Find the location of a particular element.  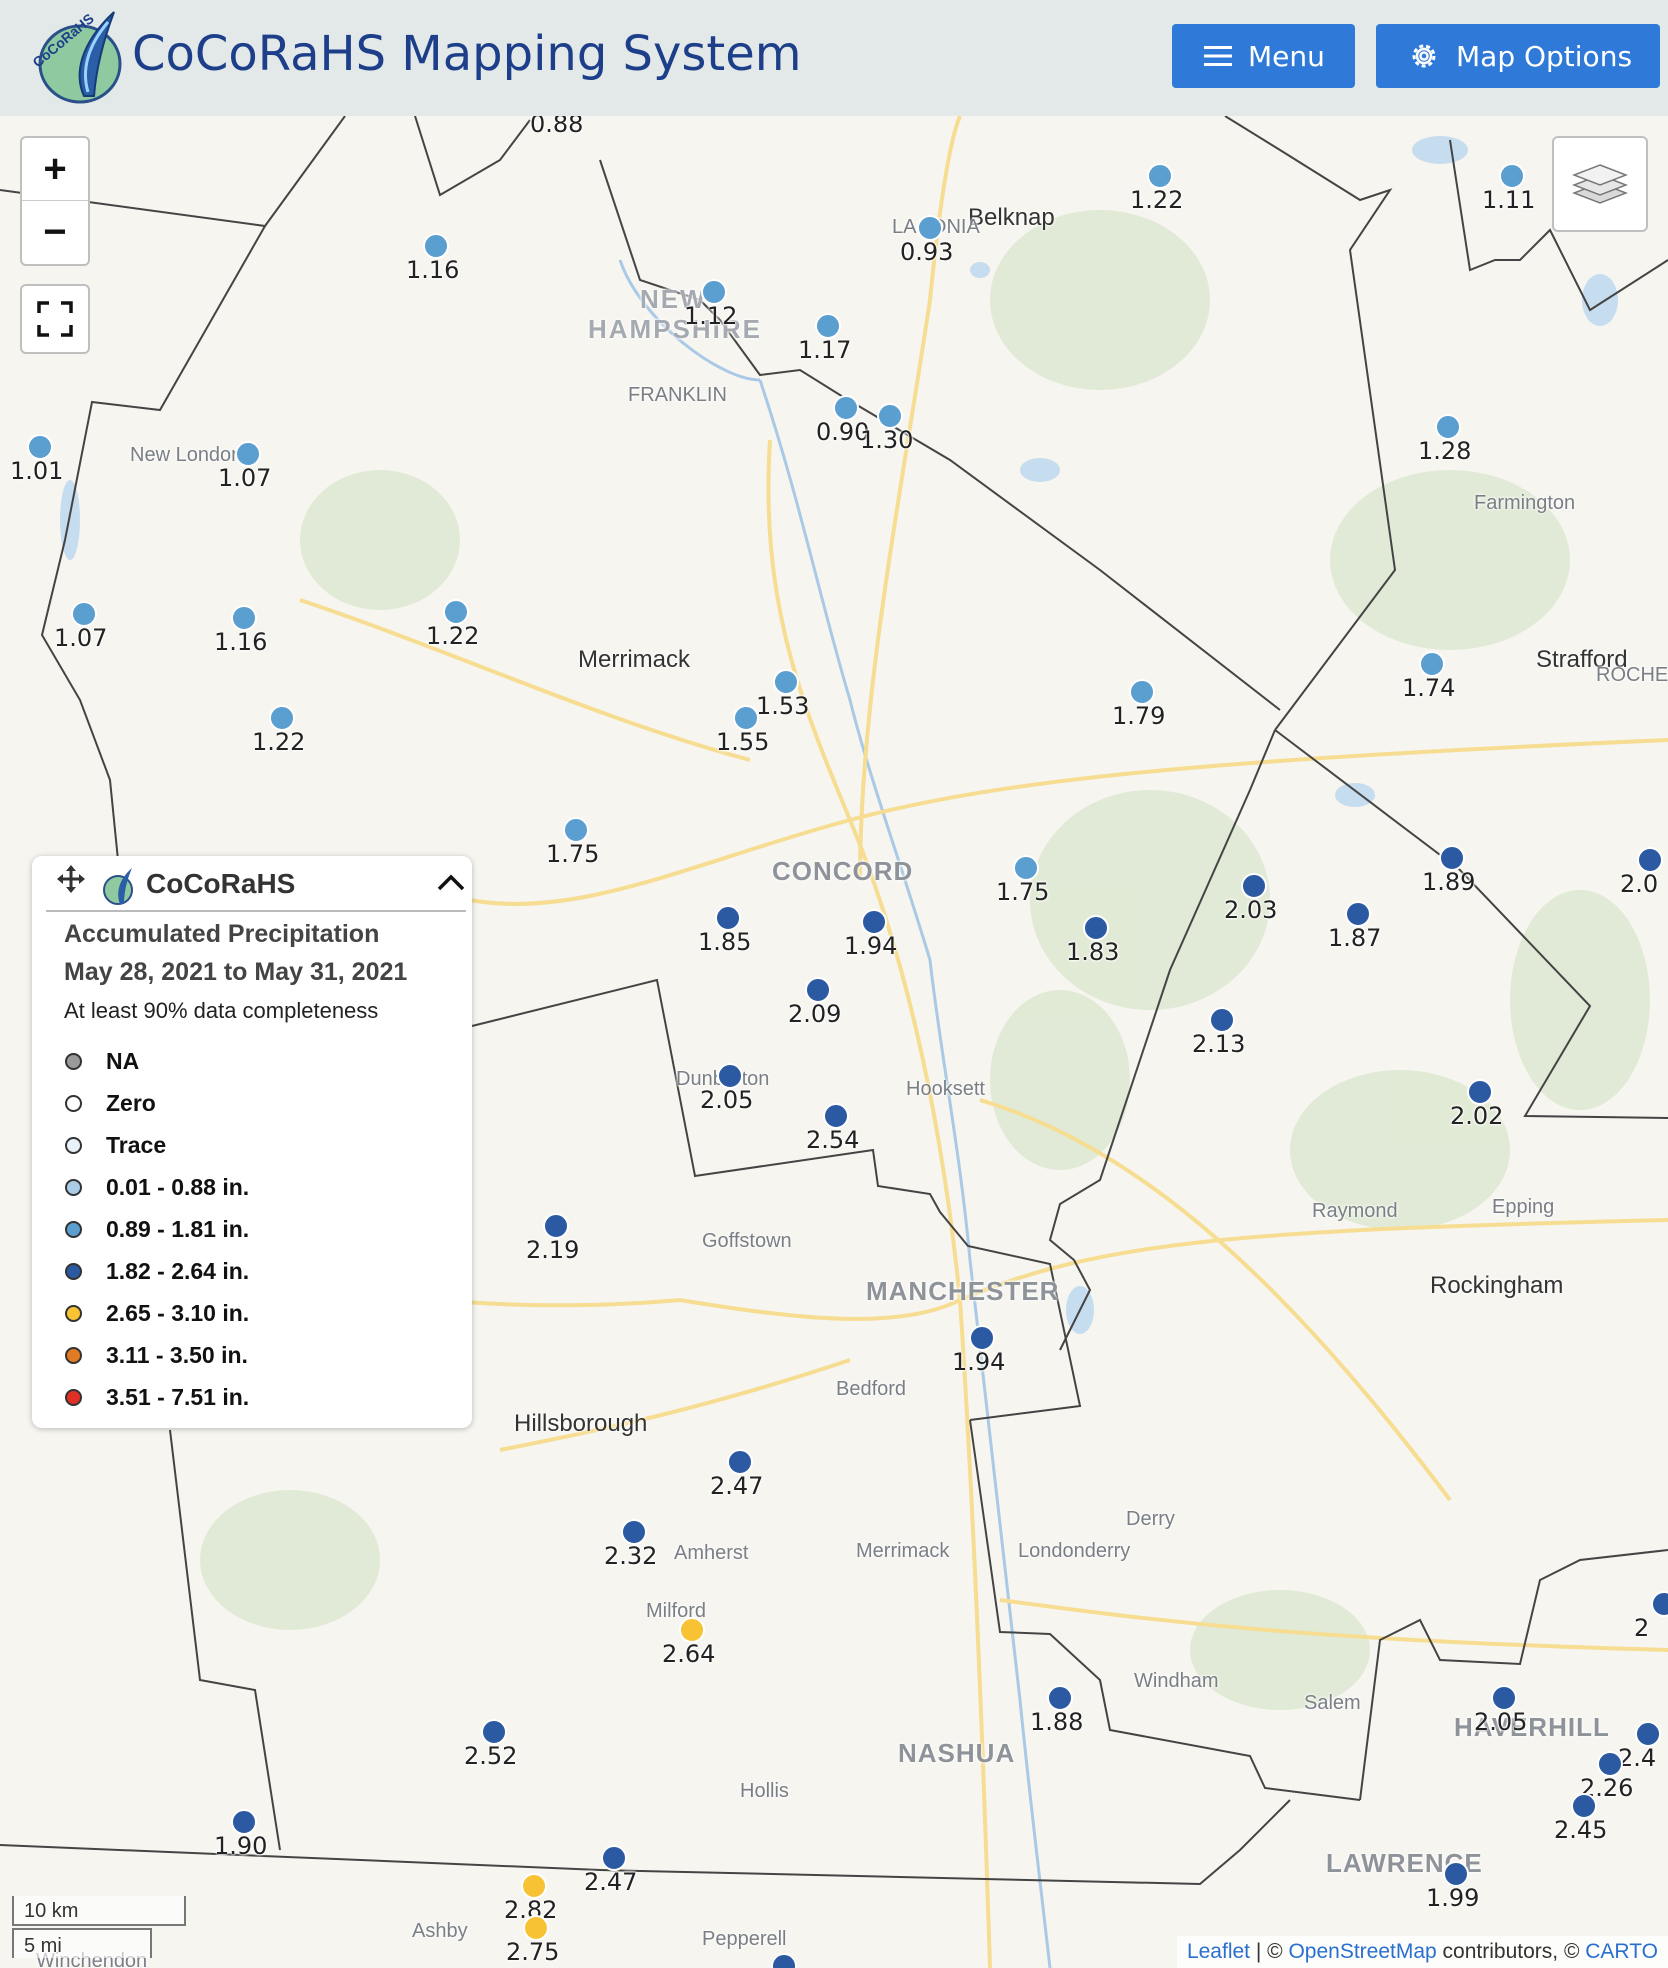

fullscreen-button is located at coordinates (55, 319).